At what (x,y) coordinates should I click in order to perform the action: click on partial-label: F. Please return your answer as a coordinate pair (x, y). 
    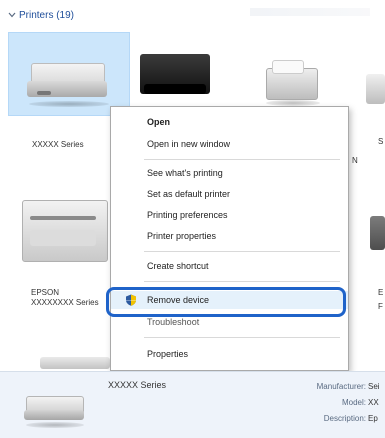
    Looking at the image, I should click on (380, 306).